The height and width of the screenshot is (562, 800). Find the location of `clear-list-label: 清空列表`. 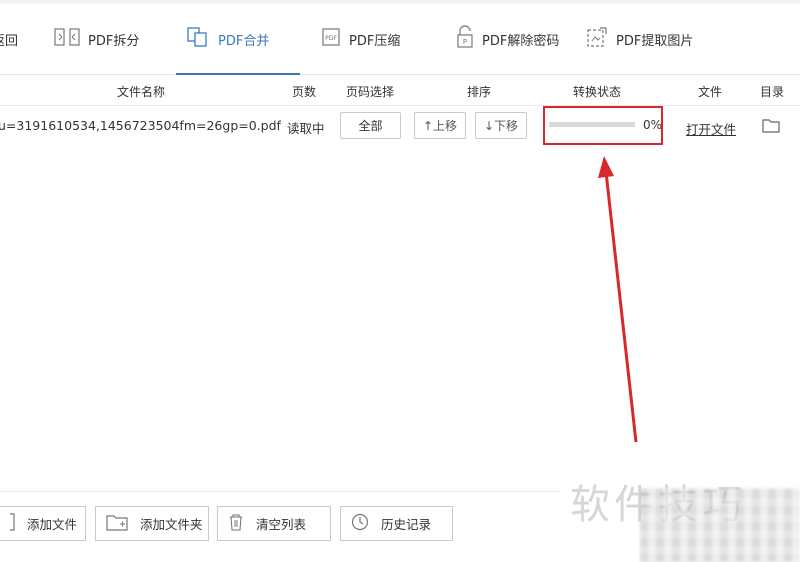

clear-list-label: 清空列表 is located at coordinates (281, 524).